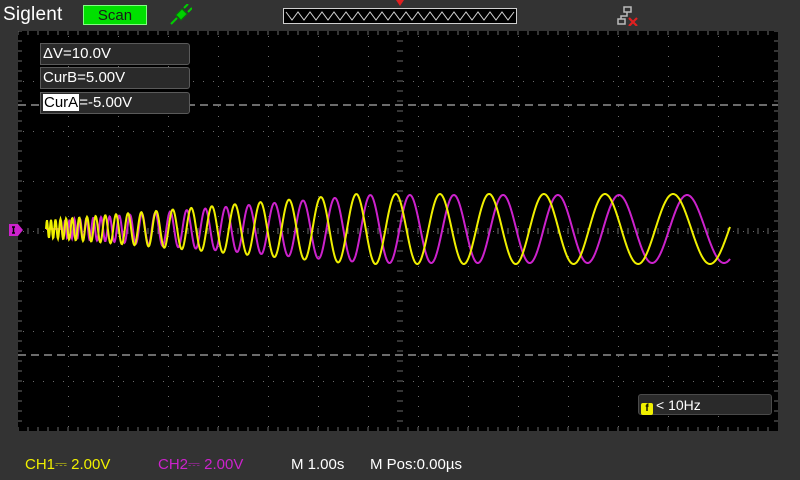  Describe the element at coordinates (416, 464) in the screenshot. I see `horizontal-position: M Pos:0.00µs` at that location.